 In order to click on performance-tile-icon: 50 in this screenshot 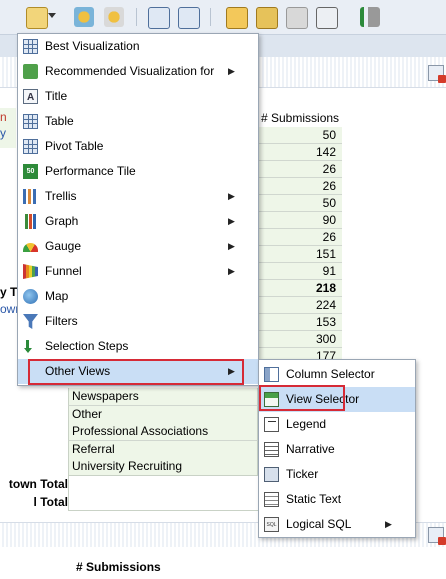, I will do `click(30, 171)`.